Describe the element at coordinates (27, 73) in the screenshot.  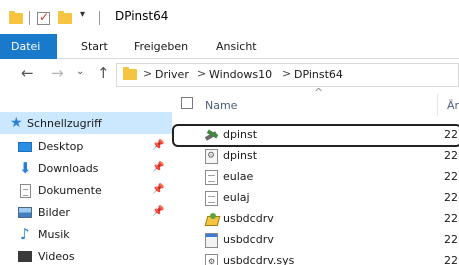
I see `back-arrow-icon: ←` at that location.